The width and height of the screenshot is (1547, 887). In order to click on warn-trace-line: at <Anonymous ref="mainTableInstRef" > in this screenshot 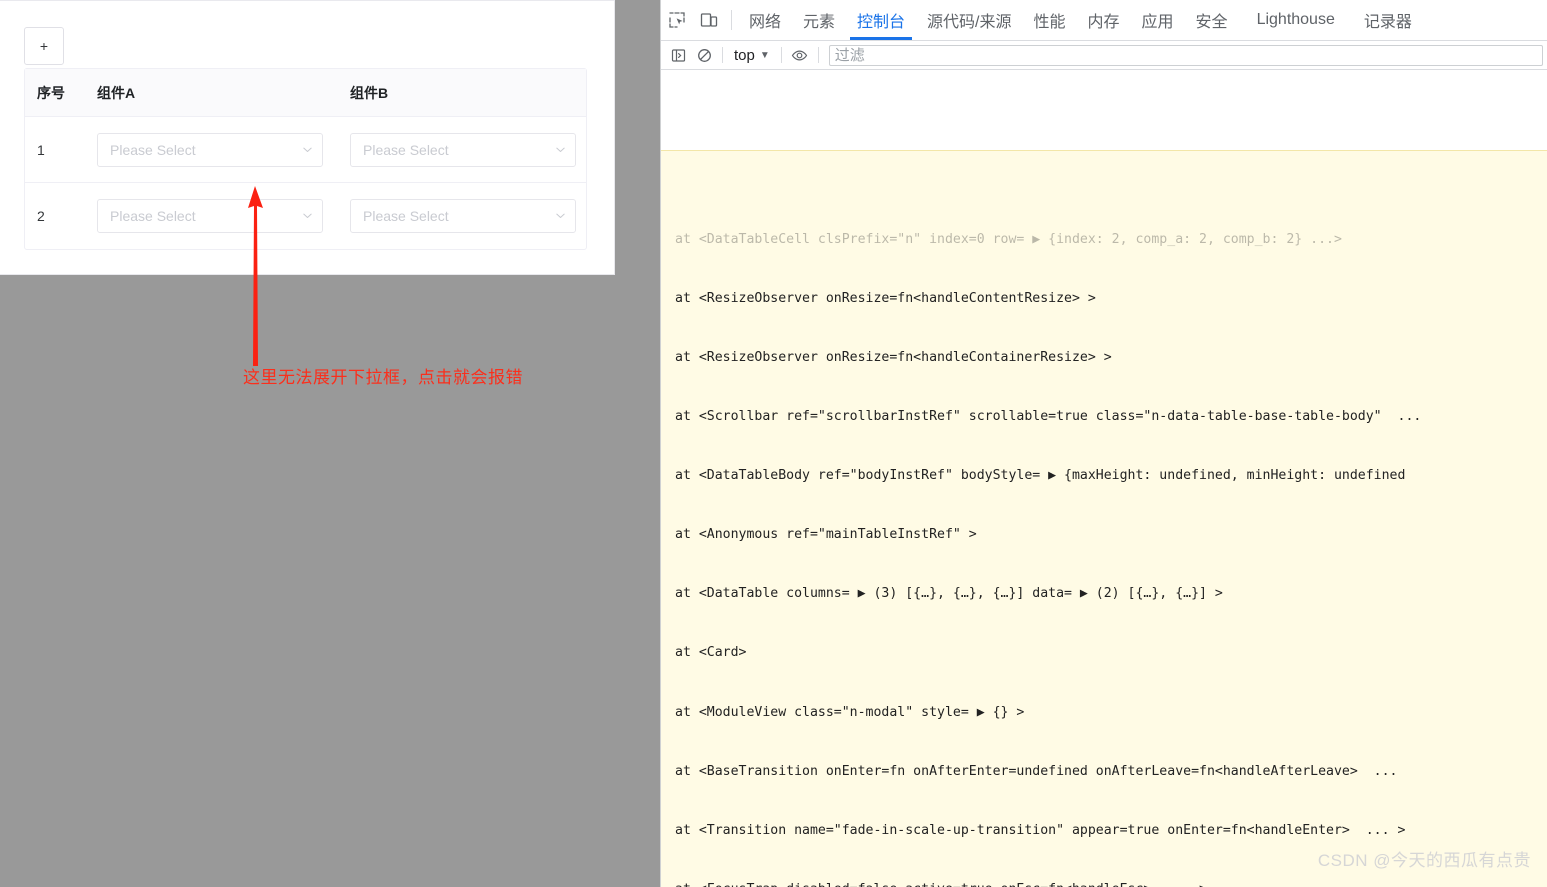, I will do `click(826, 535)`.